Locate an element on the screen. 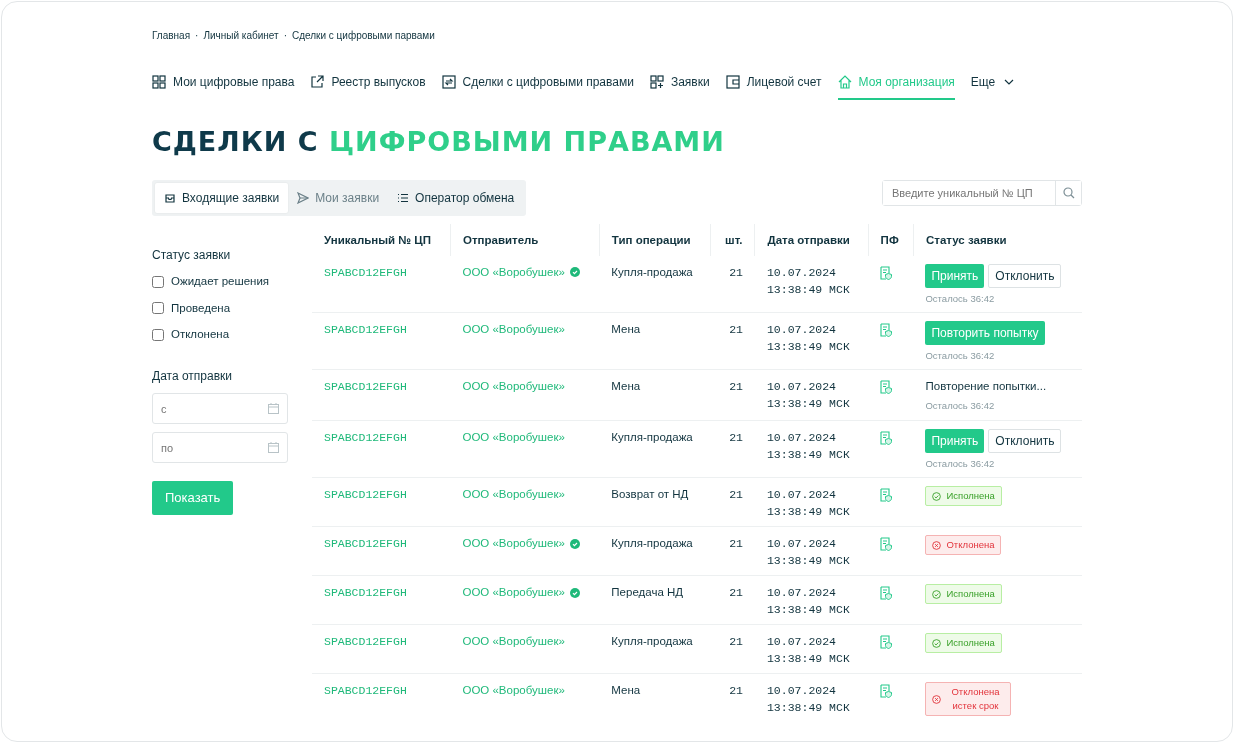 This screenshot has height=743, width=1234. nav-link: Еще is located at coordinates (993, 83).